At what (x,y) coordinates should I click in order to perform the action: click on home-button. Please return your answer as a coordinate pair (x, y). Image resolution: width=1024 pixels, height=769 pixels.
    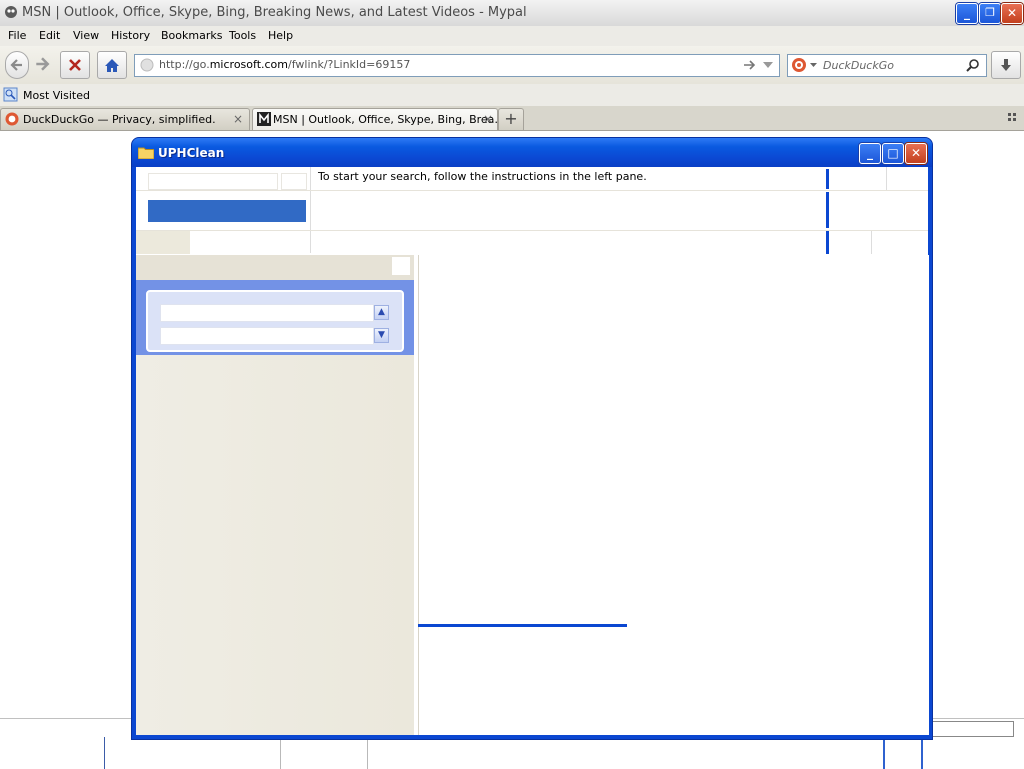
    Looking at the image, I should click on (112, 65).